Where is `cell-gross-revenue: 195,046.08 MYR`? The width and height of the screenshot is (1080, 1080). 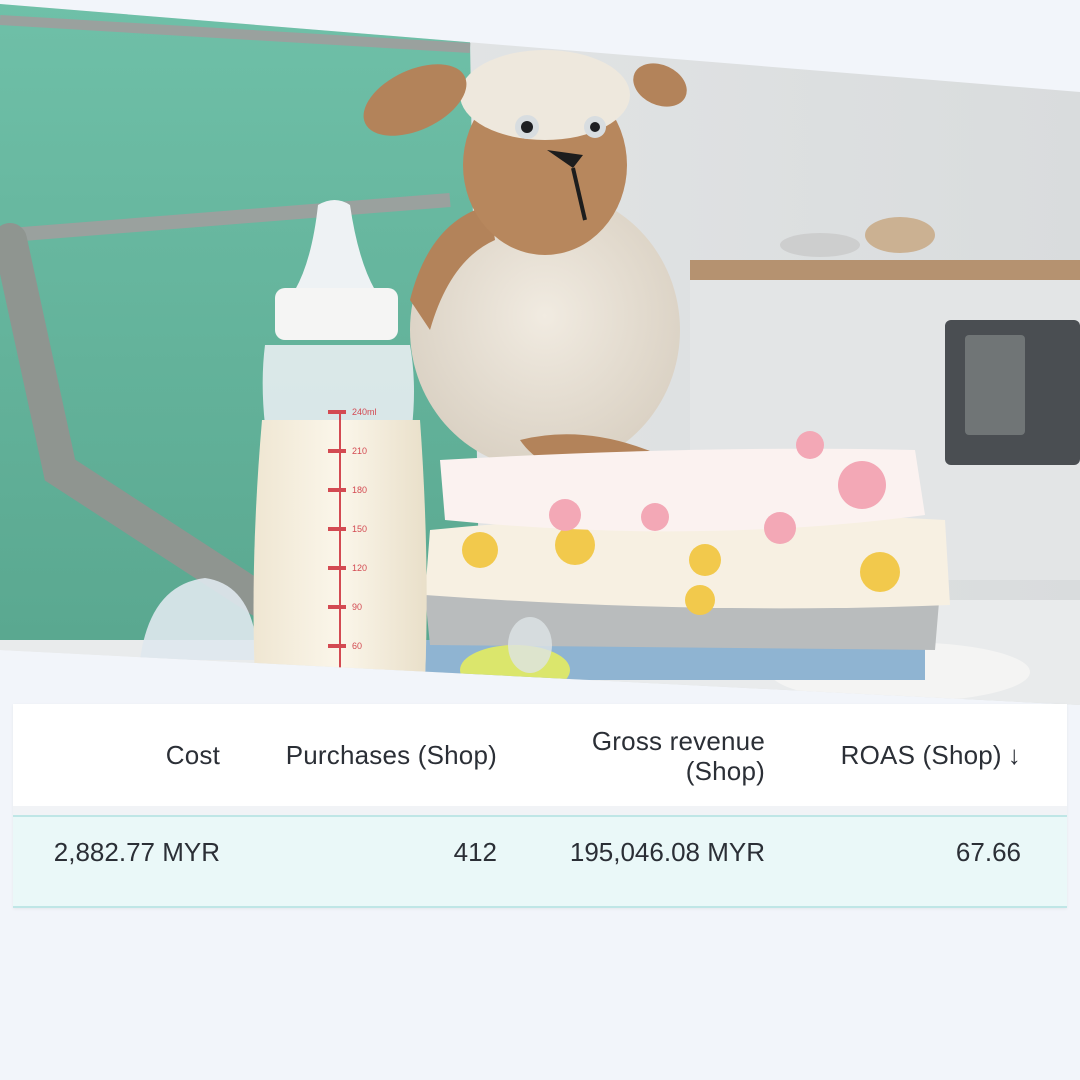 cell-gross-revenue: 195,046.08 MYR is located at coordinates (667, 852).